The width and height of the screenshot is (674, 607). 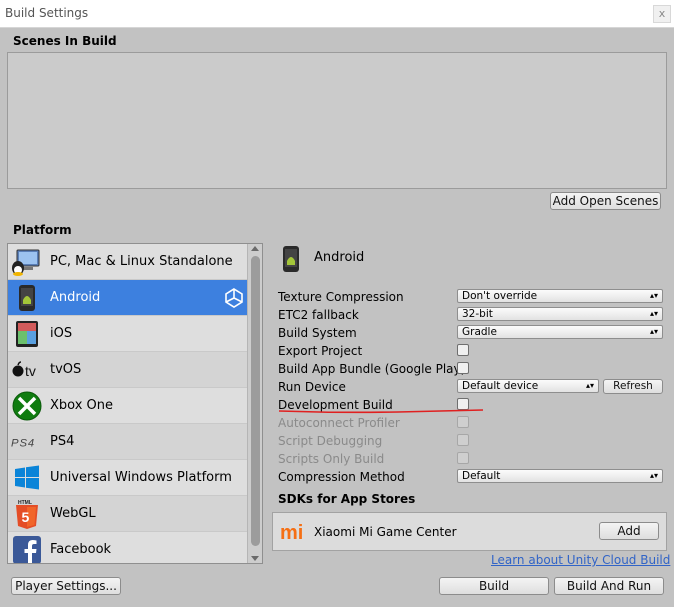 What do you see at coordinates (479, 332) in the screenshot?
I see `build-system-value: Gradle` at bounding box center [479, 332].